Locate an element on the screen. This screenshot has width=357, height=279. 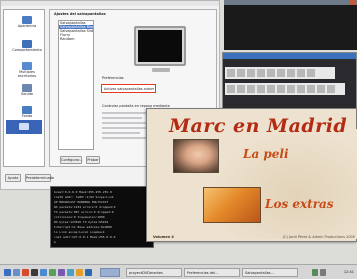
chapter-icon is located at coordinates (281, 89).